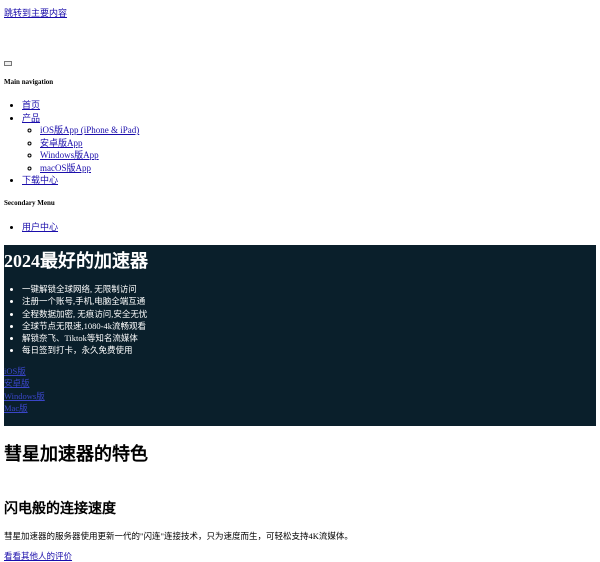  I want to click on submenu-item-ios: iOS版App (iPhone & iPad), so click(89, 130).